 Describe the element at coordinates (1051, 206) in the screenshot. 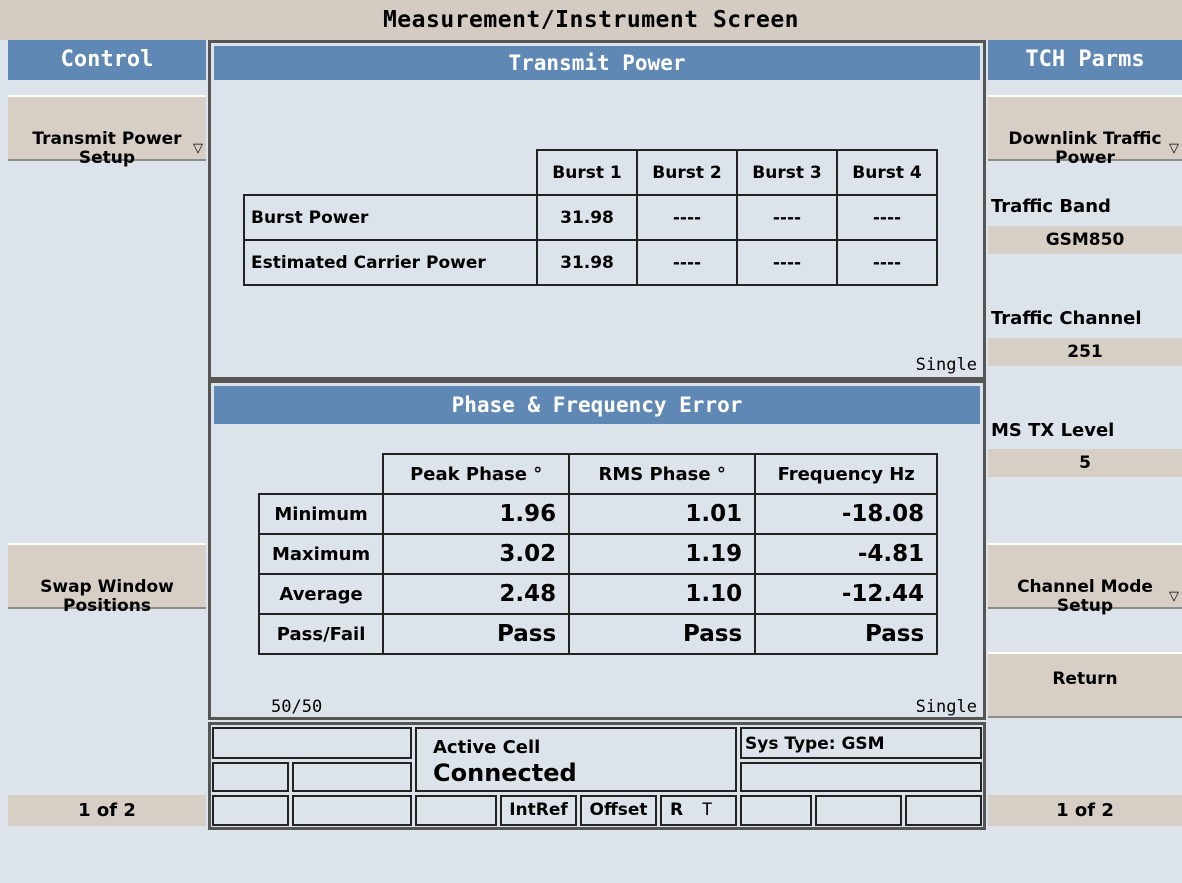

I see `traffic-band-label: Traffic Band` at that location.